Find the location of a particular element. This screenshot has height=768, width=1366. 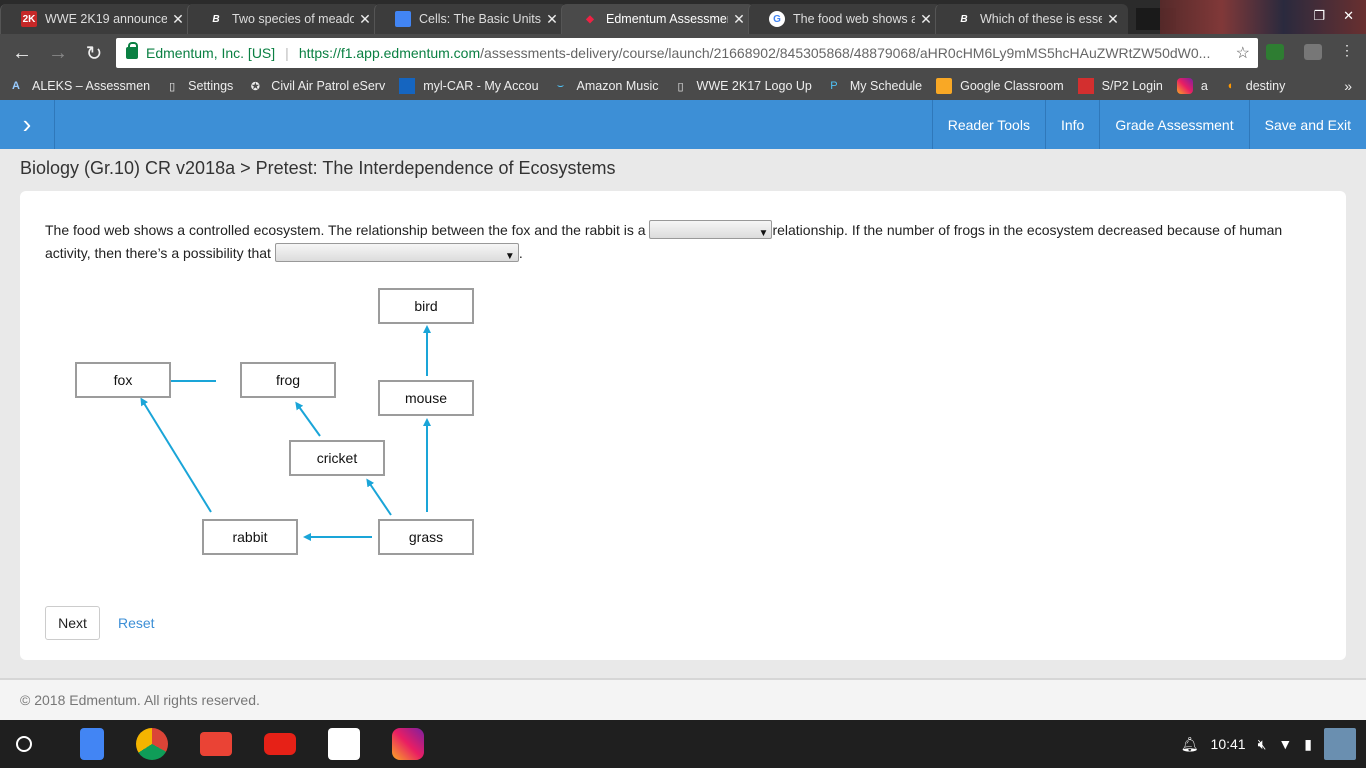

bookmark: ✪ Civil Air Patrol eServ is located at coordinates (316, 86).